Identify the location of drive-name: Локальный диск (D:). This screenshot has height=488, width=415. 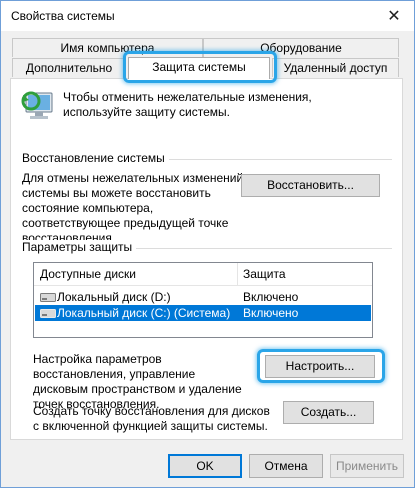
(114, 297).